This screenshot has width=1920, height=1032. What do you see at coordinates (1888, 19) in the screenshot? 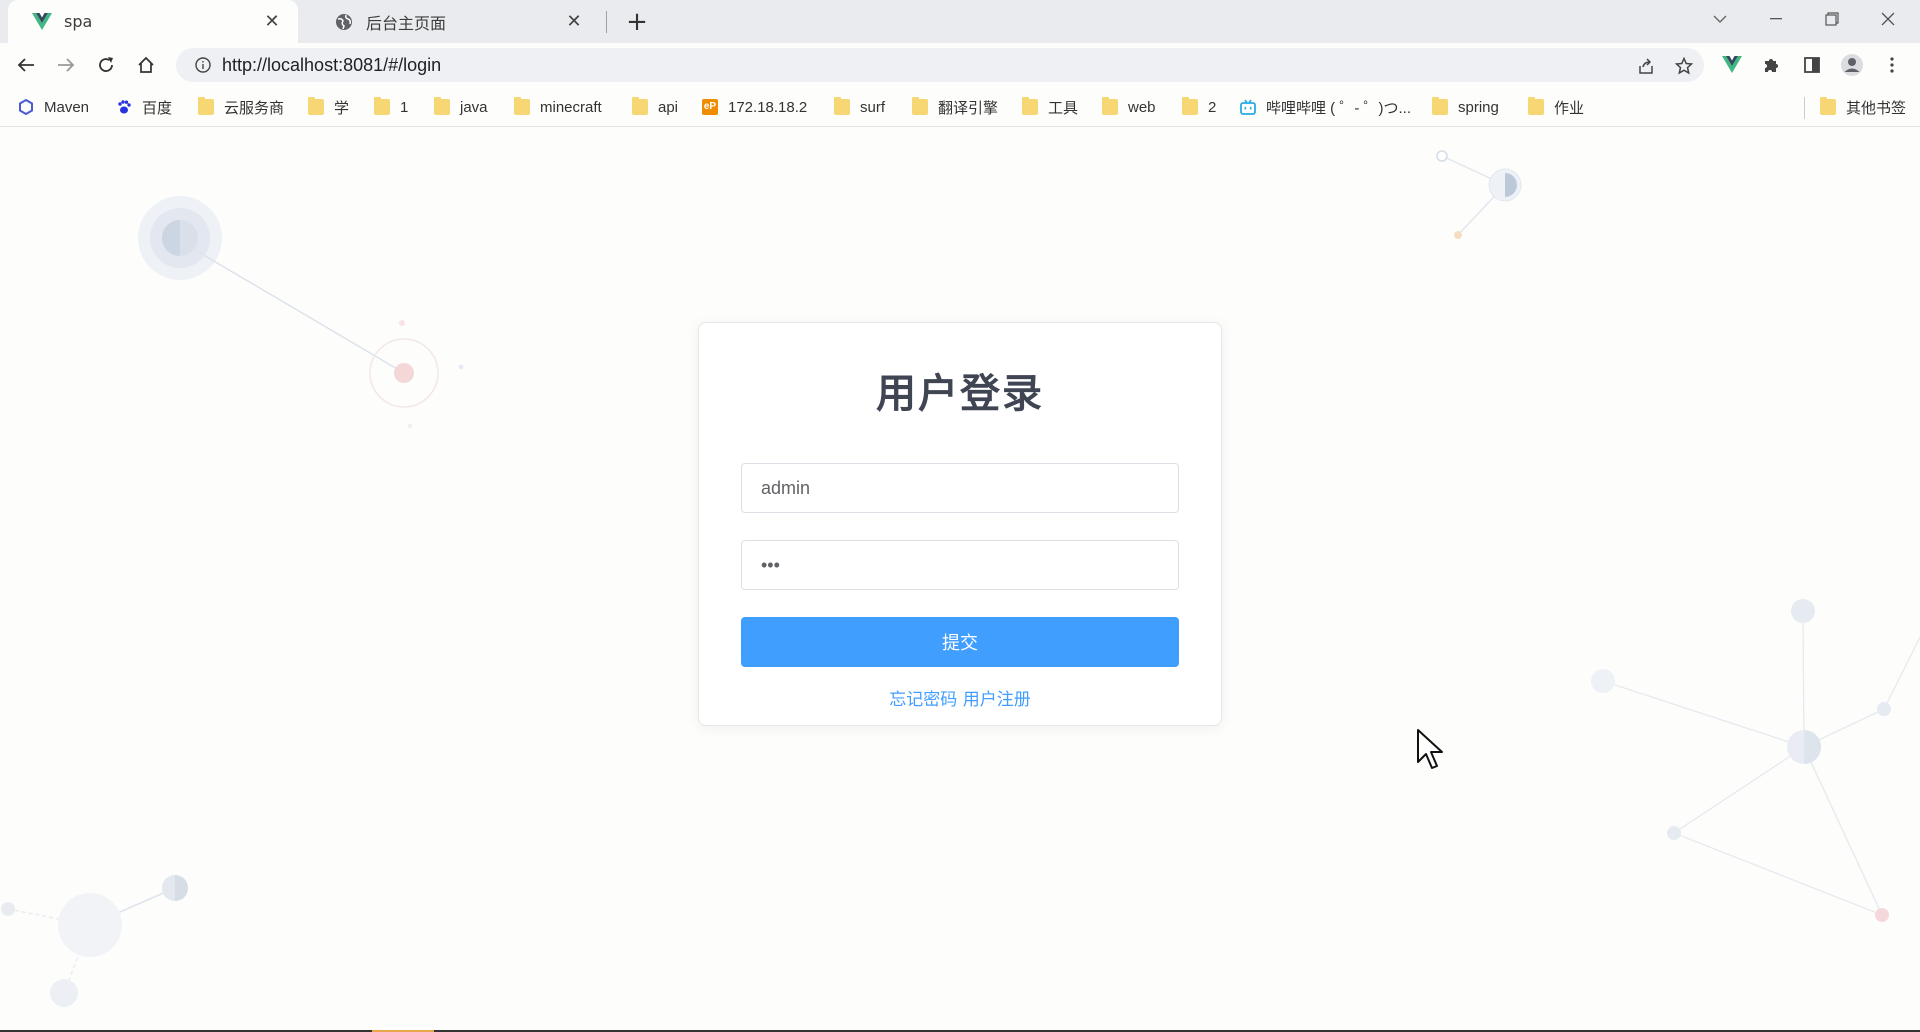
I see `close-window-button` at bounding box center [1888, 19].